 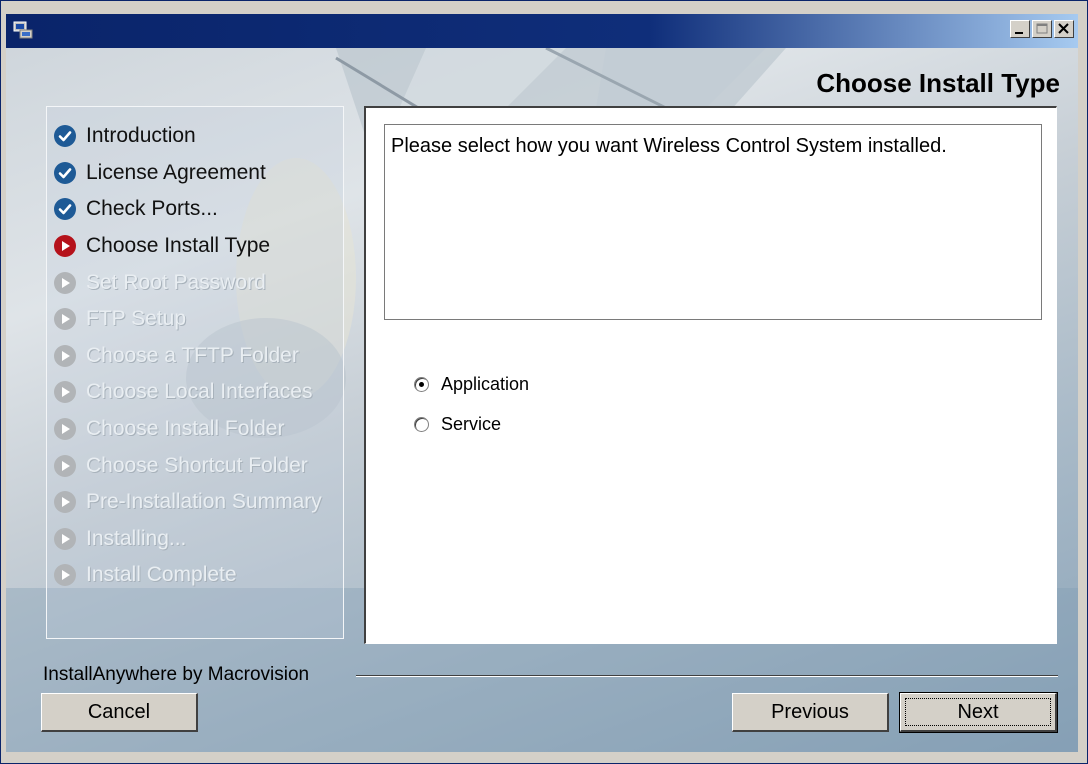 I want to click on step-item: Introduction, so click(x=188, y=136).